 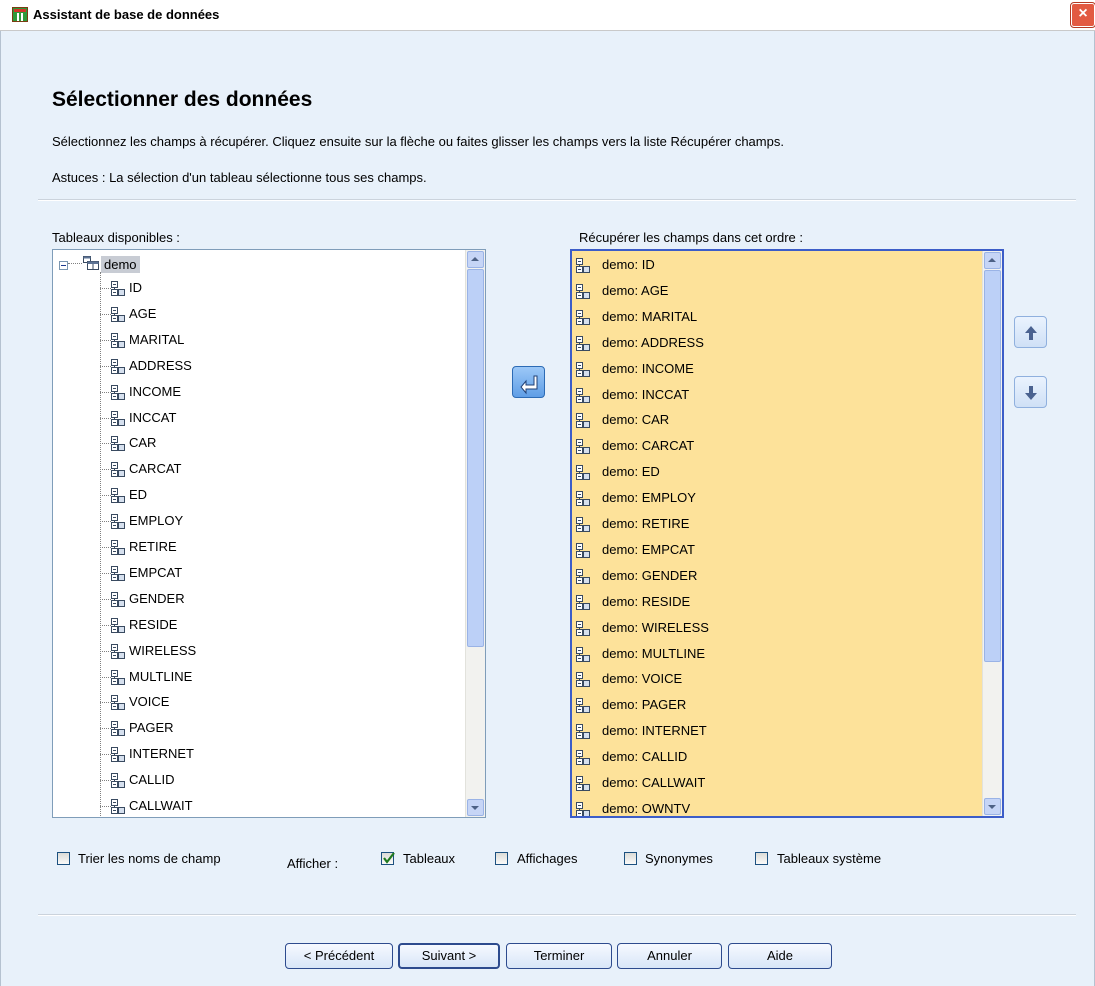 I want to click on collapse-icon, so click(x=63, y=265).